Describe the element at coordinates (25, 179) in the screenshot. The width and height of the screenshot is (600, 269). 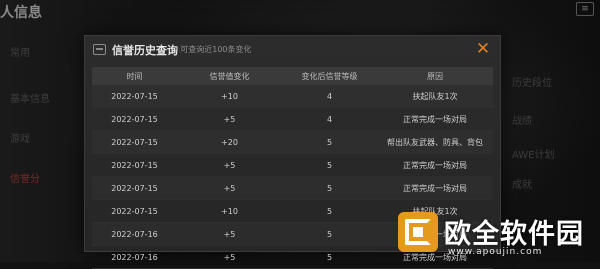
I see `ghost-left-item: 信誉分` at that location.